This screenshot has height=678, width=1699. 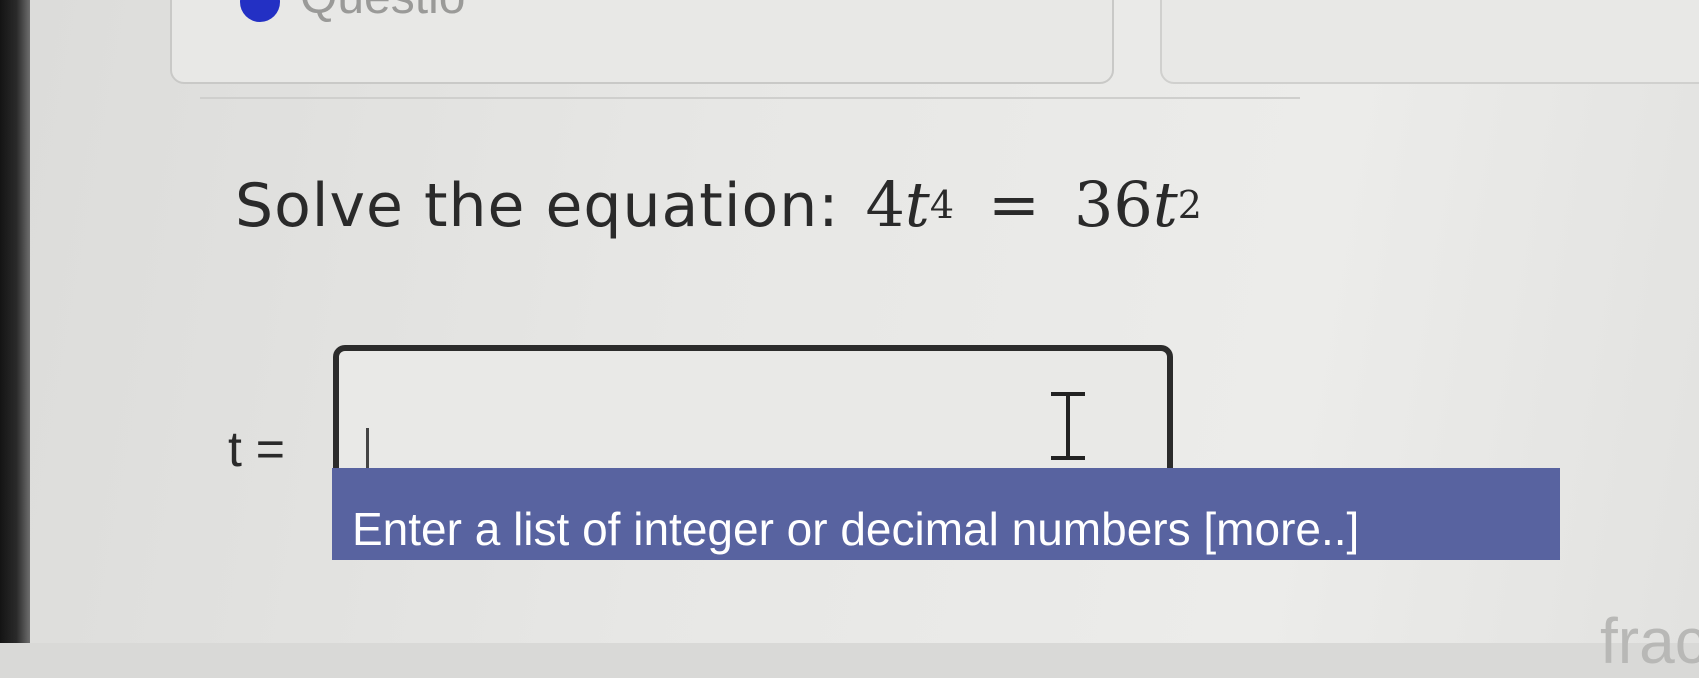 What do you see at coordinates (1189, 205) in the screenshot?
I see `rhs-exponent: 2` at bounding box center [1189, 205].